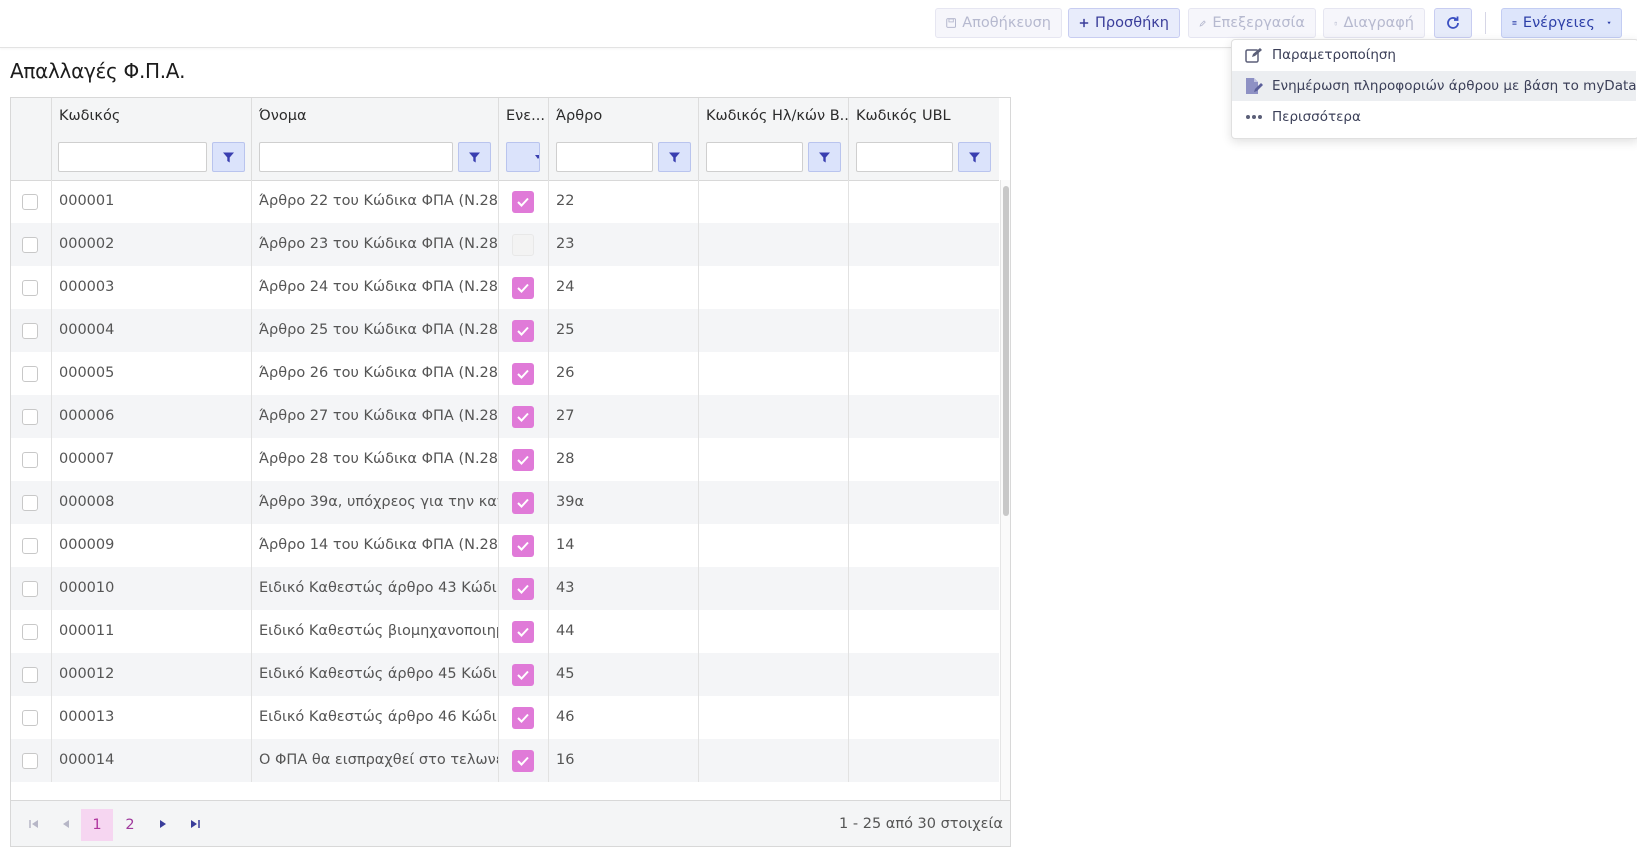 This screenshot has height=856, width=1637. I want to click on cell-einvoice-code, so click(773, 416).